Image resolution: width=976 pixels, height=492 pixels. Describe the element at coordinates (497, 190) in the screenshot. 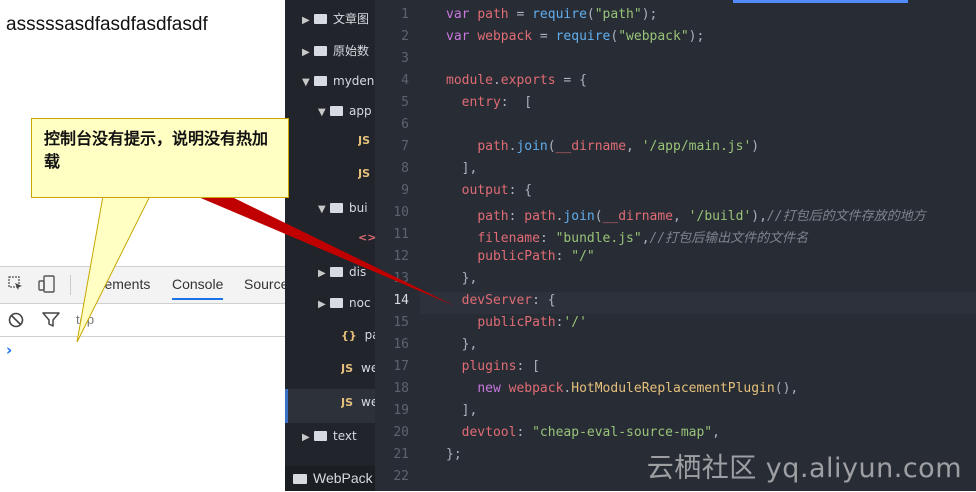

I see `code-line: output: {` at that location.